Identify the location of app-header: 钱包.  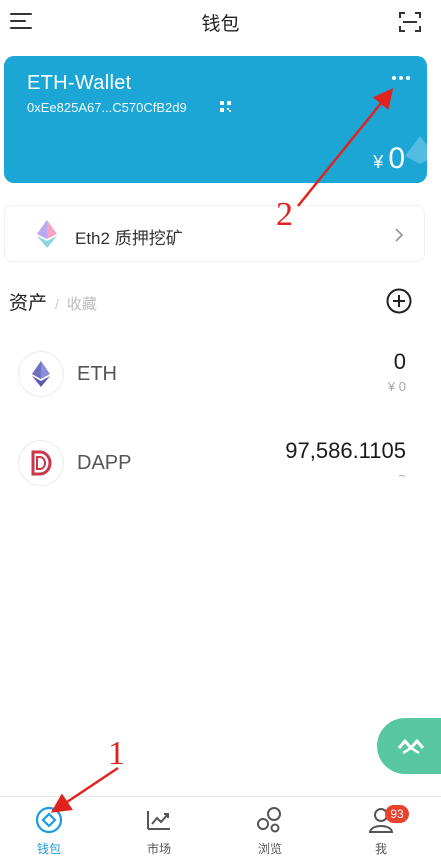
(220, 22).